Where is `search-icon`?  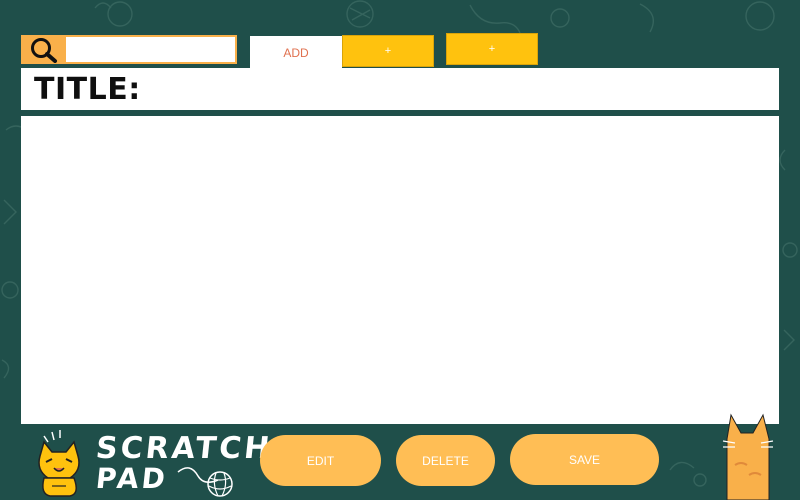 search-icon is located at coordinates (43, 50).